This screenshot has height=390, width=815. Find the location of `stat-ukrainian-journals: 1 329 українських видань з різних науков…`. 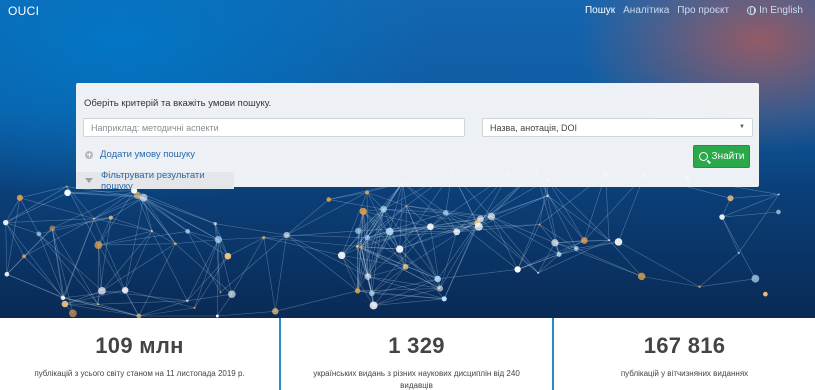

stat-ukrainian-journals: 1 329 українських видань з різних науков… is located at coordinates (416, 354).